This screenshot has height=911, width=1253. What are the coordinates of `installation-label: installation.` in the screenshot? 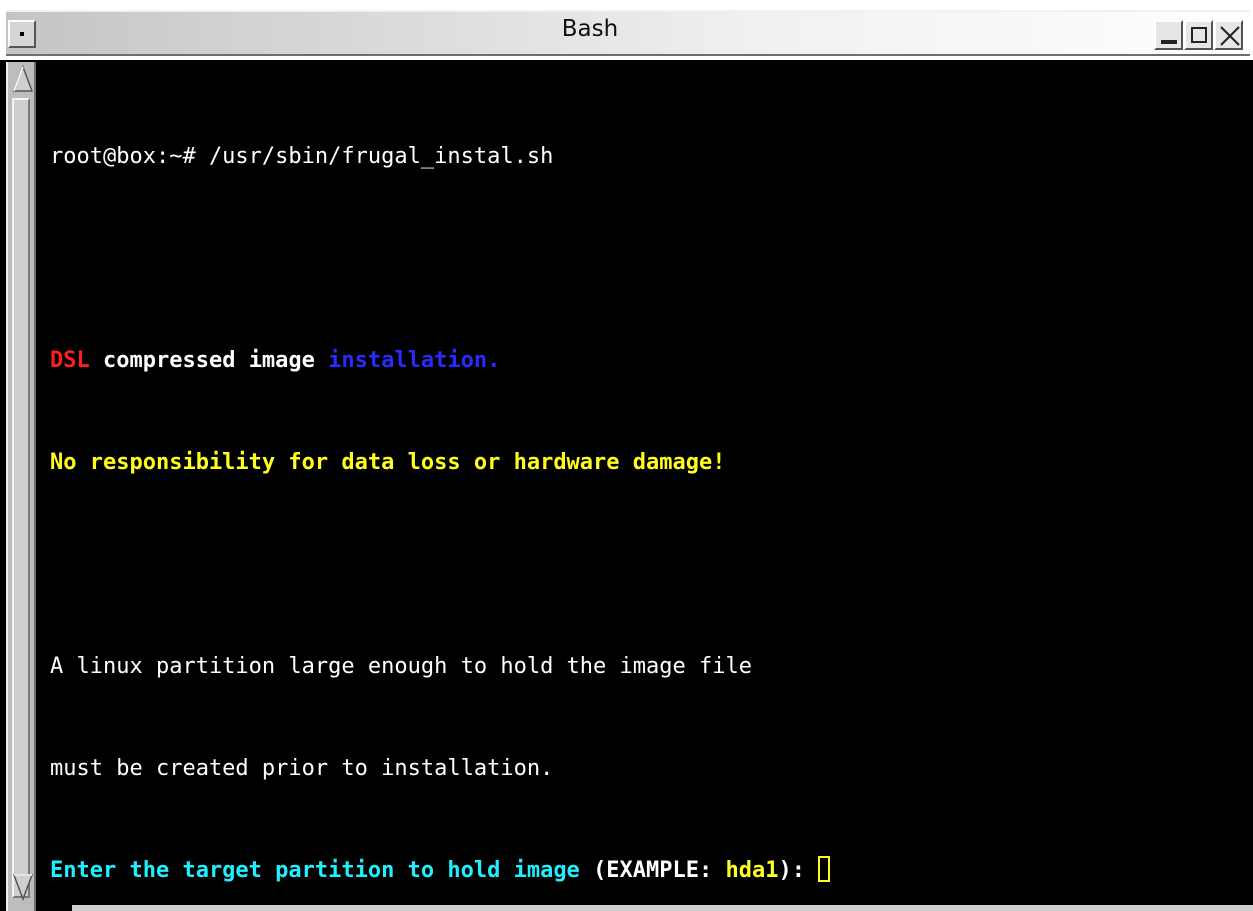 It's located at (414, 360).